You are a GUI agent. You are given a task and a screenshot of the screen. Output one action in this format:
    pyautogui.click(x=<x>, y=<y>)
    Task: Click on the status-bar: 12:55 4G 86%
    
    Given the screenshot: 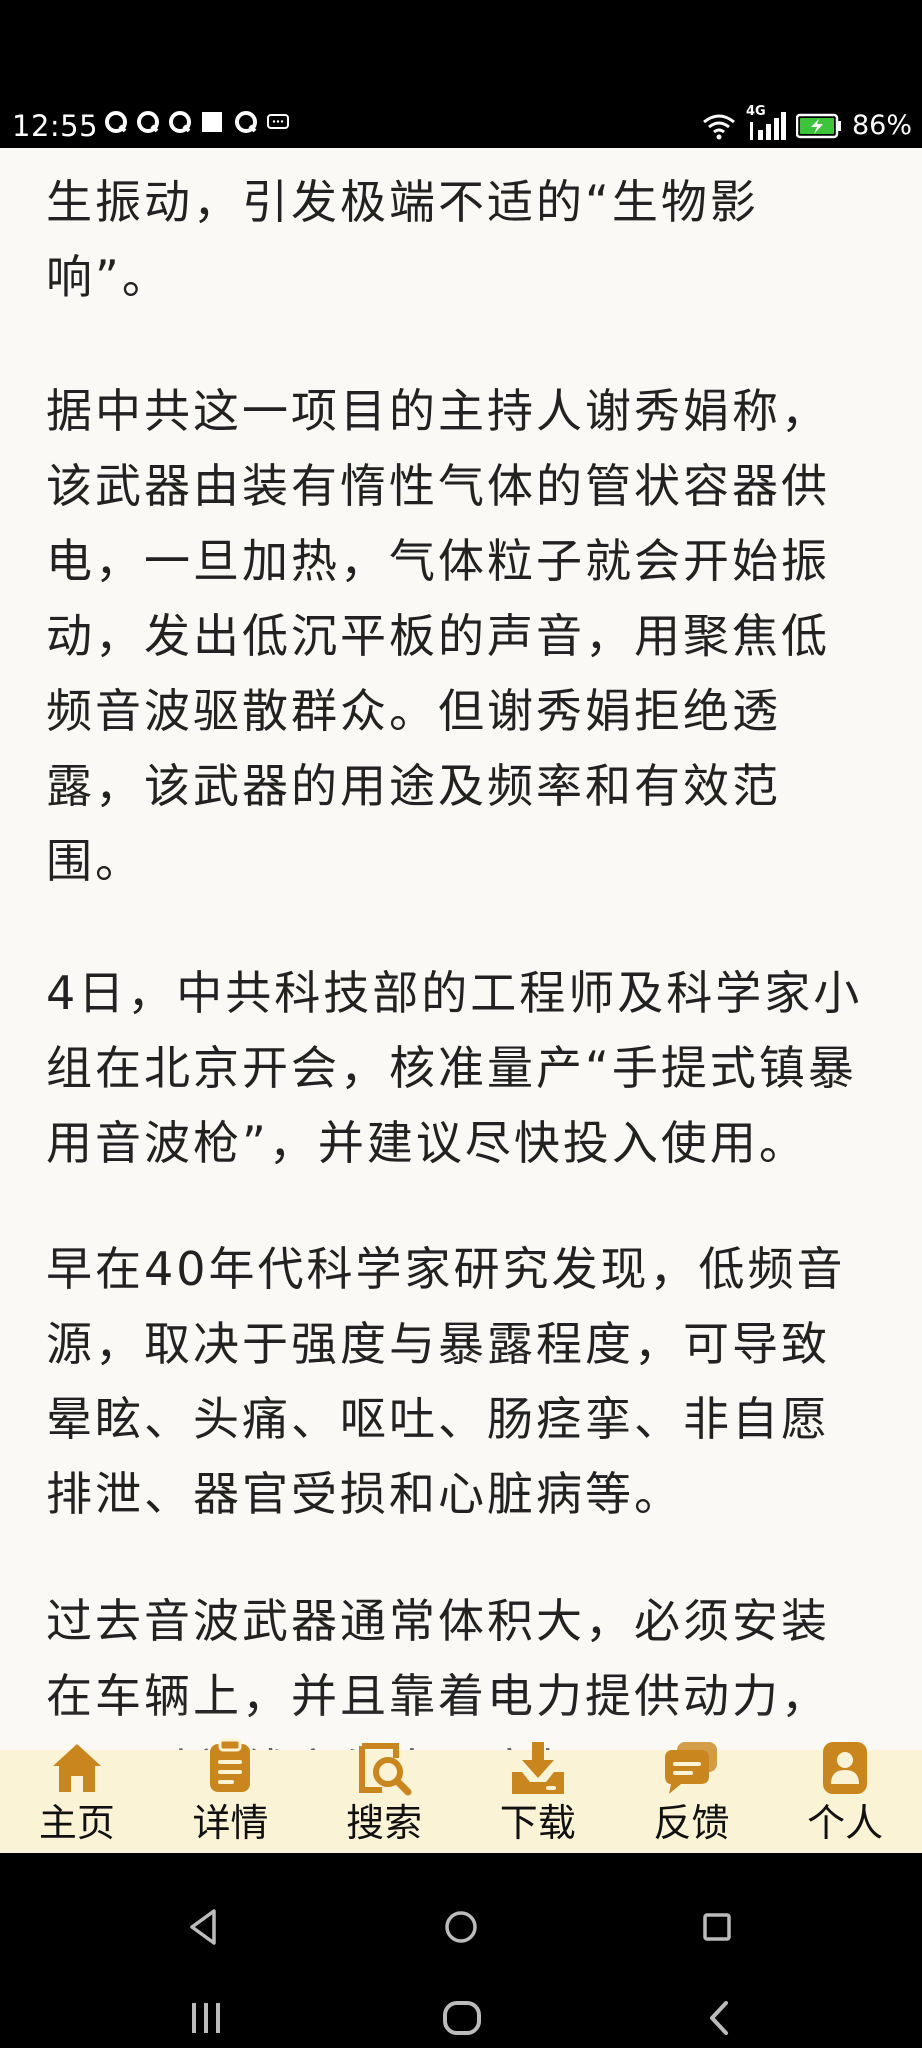 What is the action you would take?
    pyautogui.click(x=461, y=74)
    